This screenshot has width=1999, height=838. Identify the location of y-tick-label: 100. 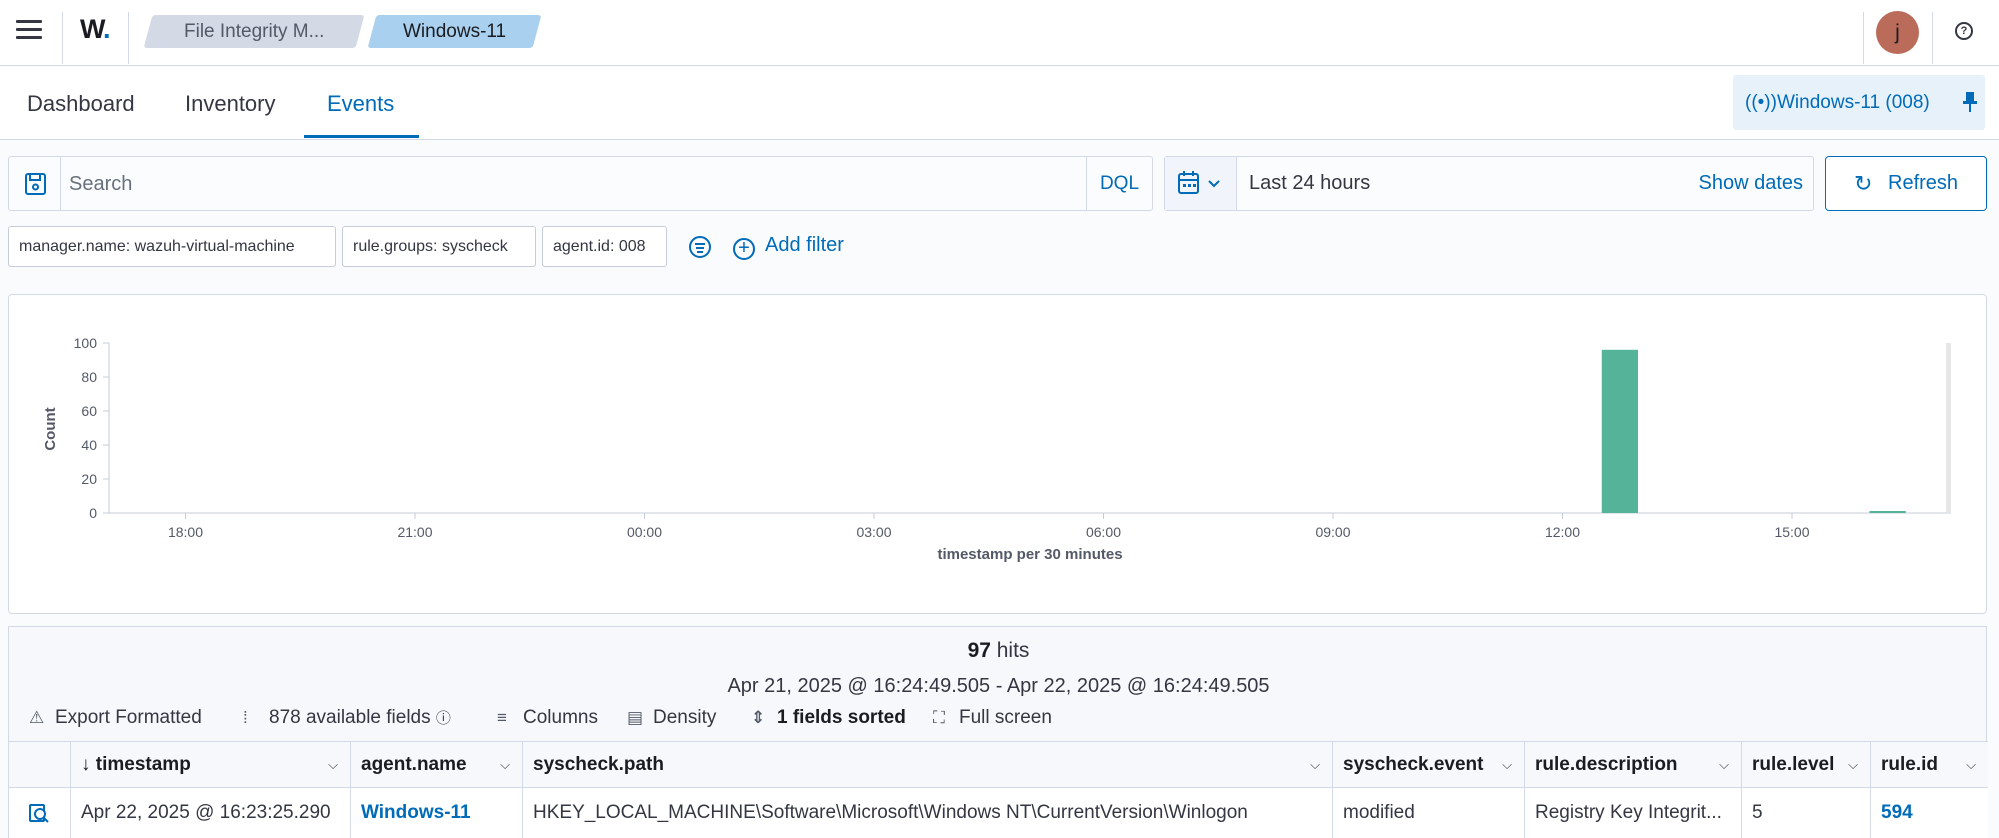
(86, 343).